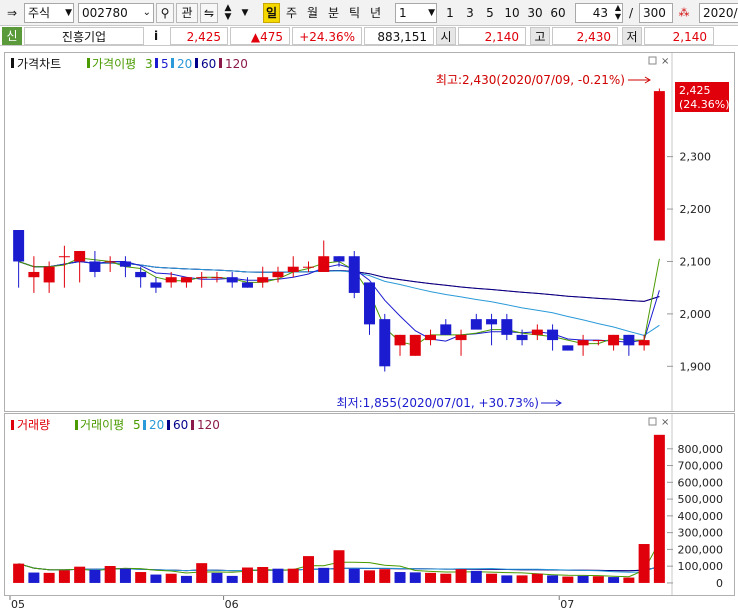 The height and width of the screenshot is (611, 738). Describe the element at coordinates (354, 13) in the screenshot. I see `period-tick: 틱` at that location.